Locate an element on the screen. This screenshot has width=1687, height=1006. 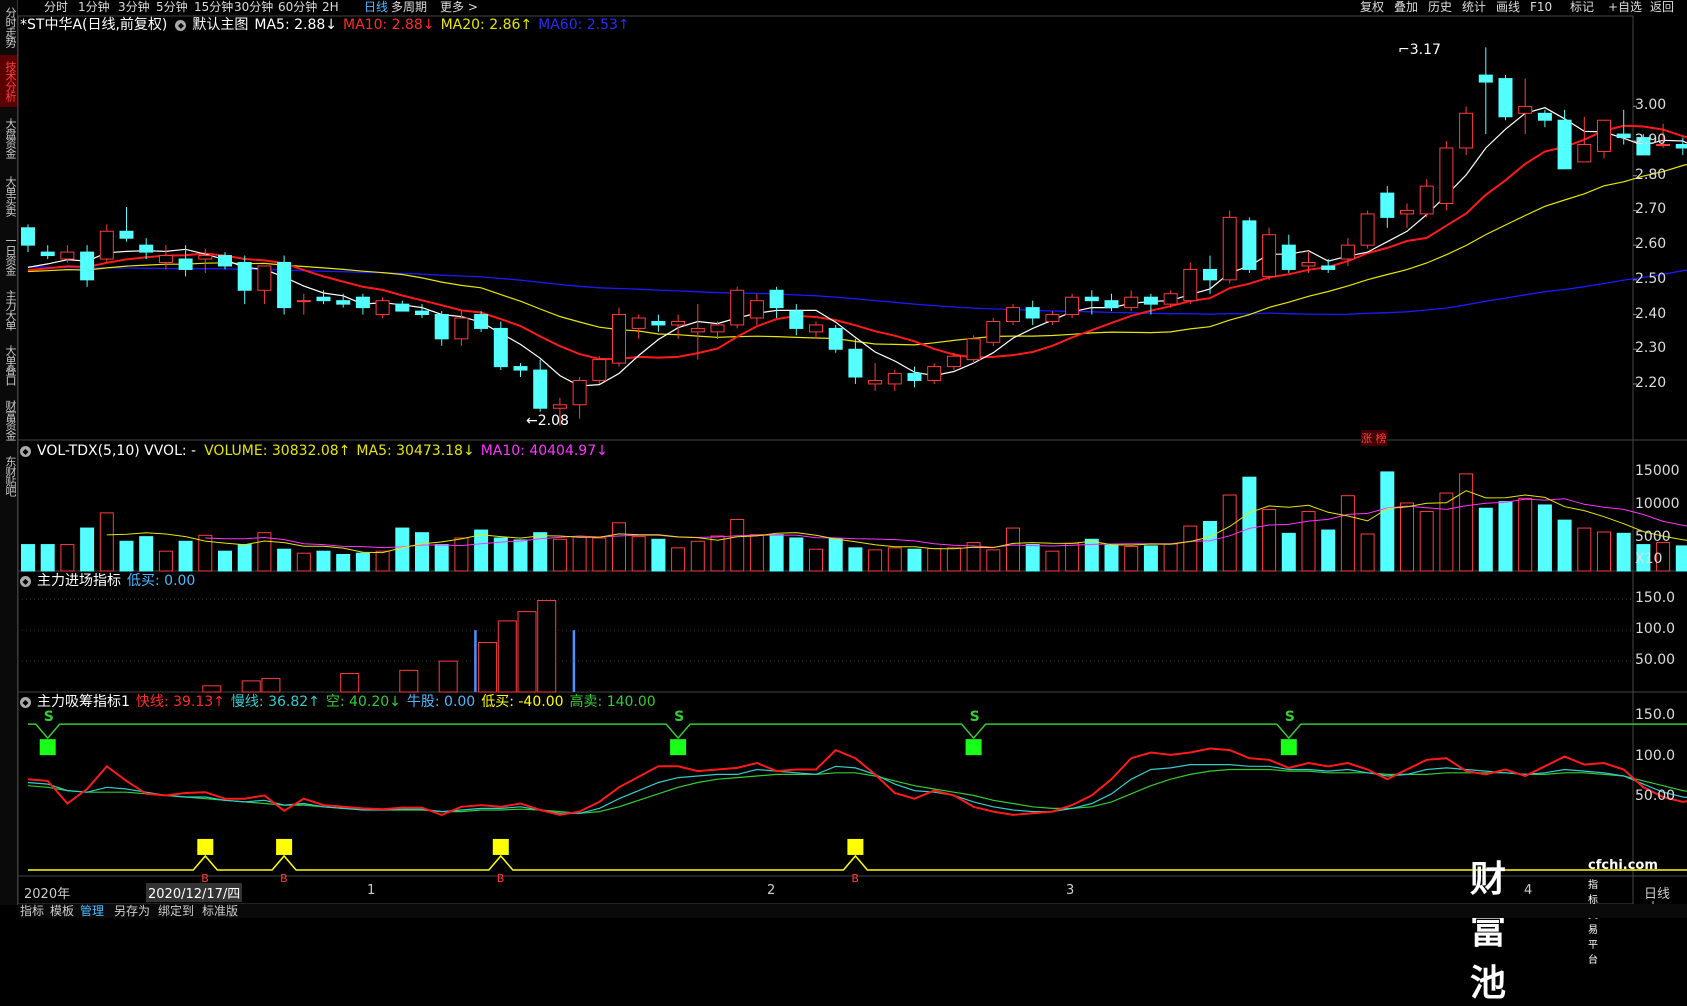
bottom-tab-3: 另存为 is located at coordinates (132, 911).